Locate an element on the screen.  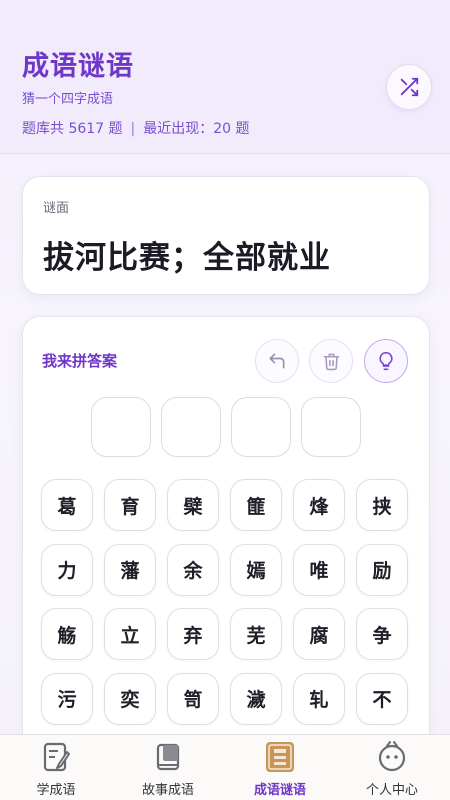
char-key: 濊 is located at coordinates (256, 698).